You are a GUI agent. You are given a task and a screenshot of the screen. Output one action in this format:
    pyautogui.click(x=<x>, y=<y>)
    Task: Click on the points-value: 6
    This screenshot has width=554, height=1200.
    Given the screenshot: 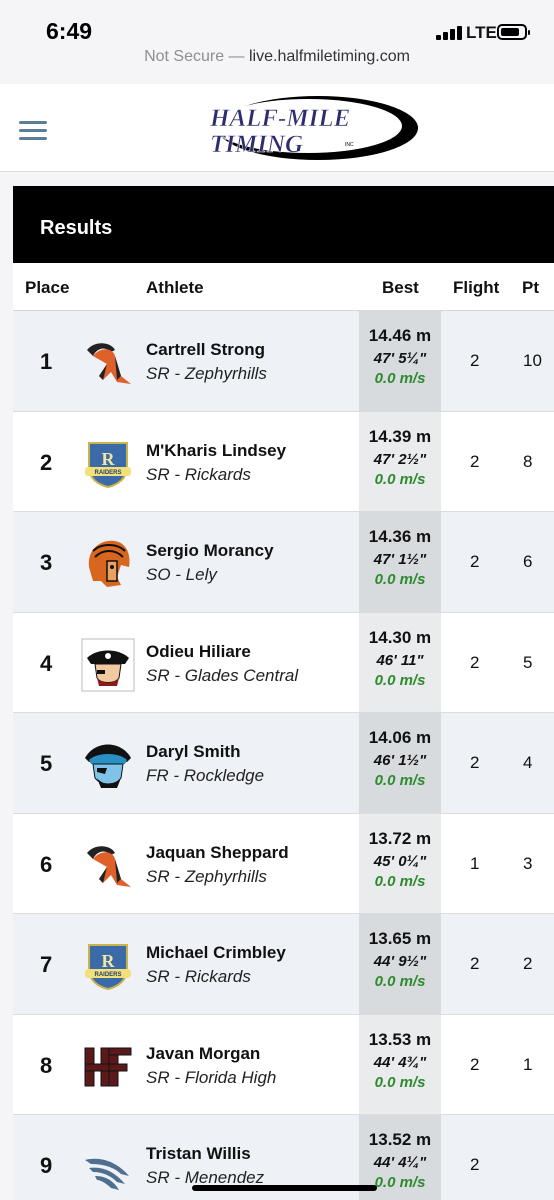 What is the action you would take?
    pyautogui.click(x=528, y=561)
    